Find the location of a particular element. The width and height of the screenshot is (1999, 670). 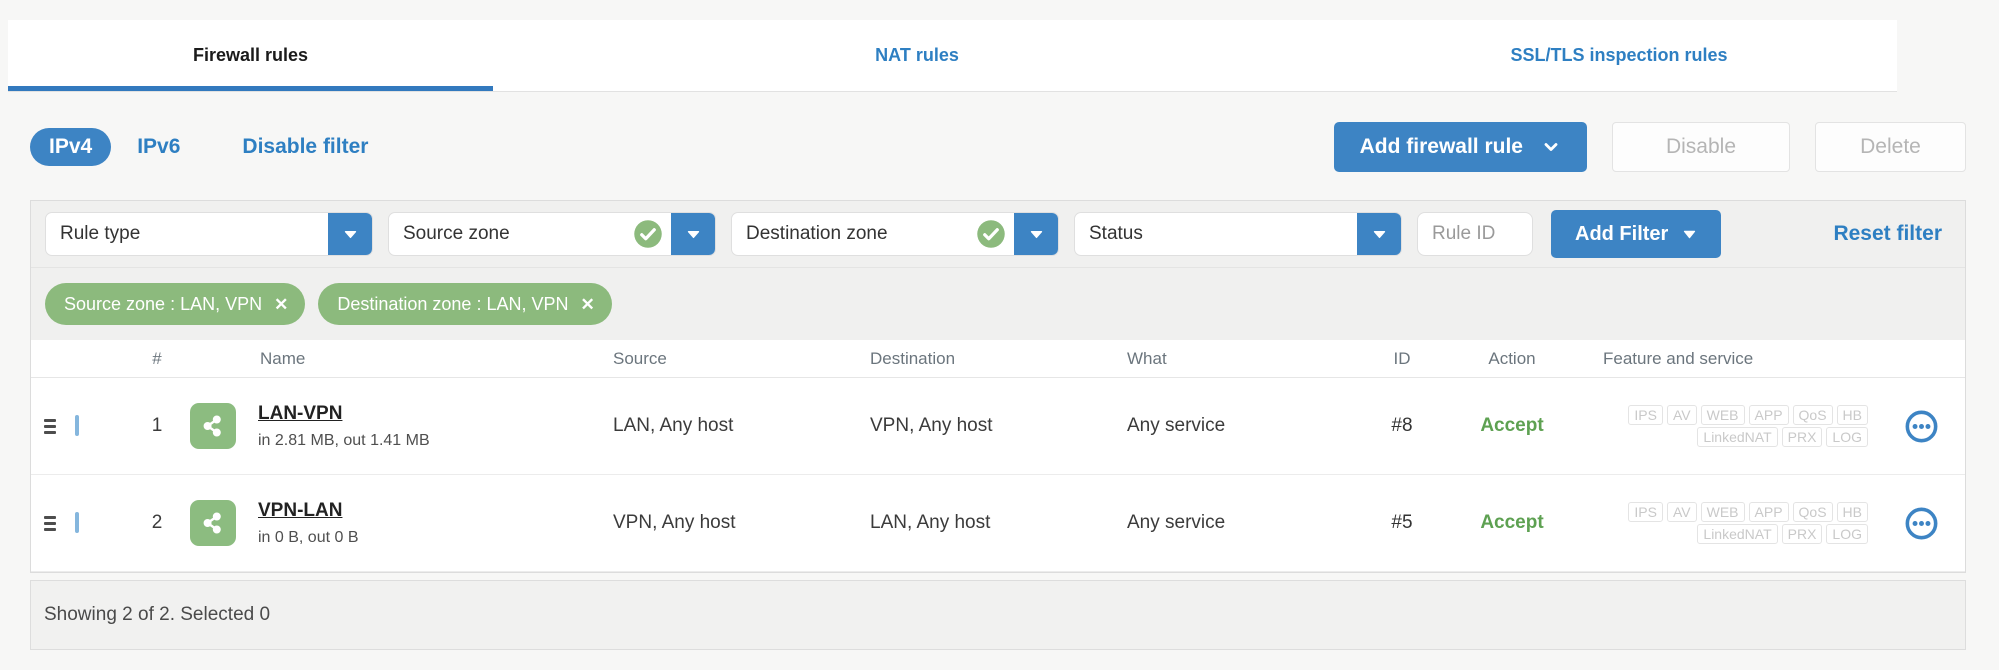

column-header-destination: Destination is located at coordinates (913, 358).